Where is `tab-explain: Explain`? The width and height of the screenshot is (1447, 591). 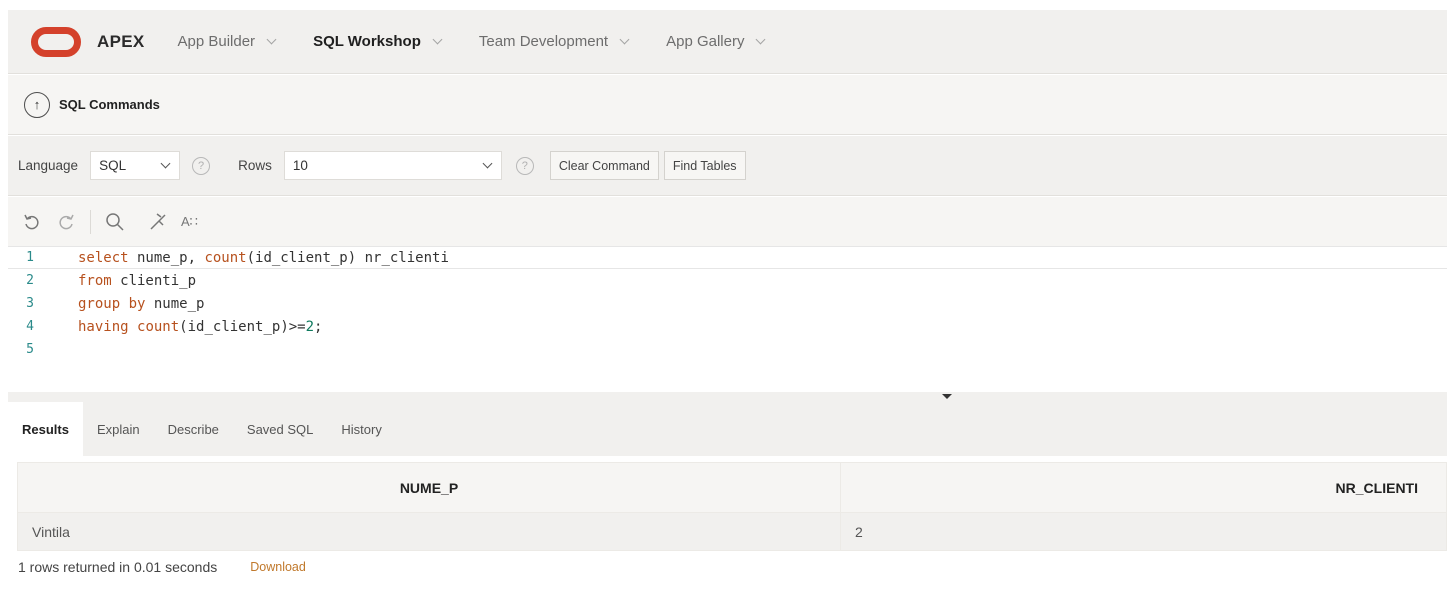 tab-explain: Explain is located at coordinates (118, 429).